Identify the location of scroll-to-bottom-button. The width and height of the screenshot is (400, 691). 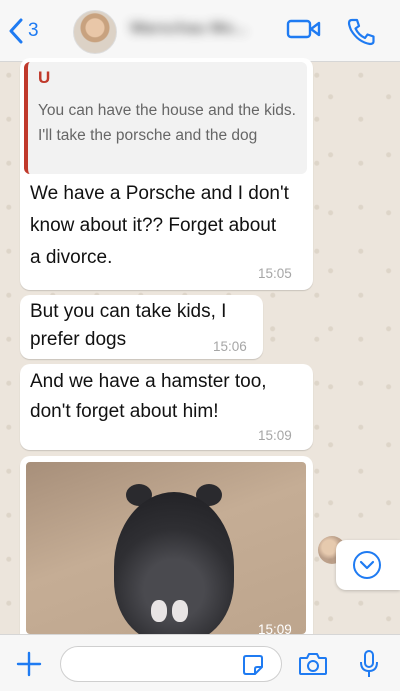
(368, 565).